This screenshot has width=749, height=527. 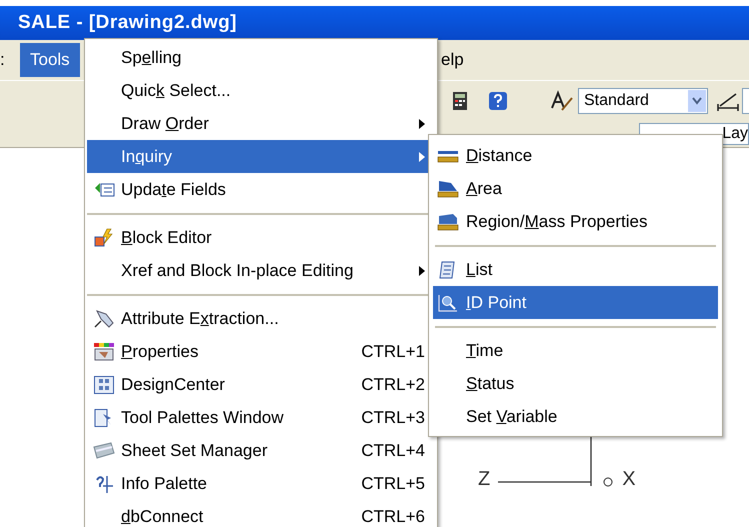 What do you see at coordinates (452, 60) in the screenshot?
I see `menu-bar-item: elp` at bounding box center [452, 60].